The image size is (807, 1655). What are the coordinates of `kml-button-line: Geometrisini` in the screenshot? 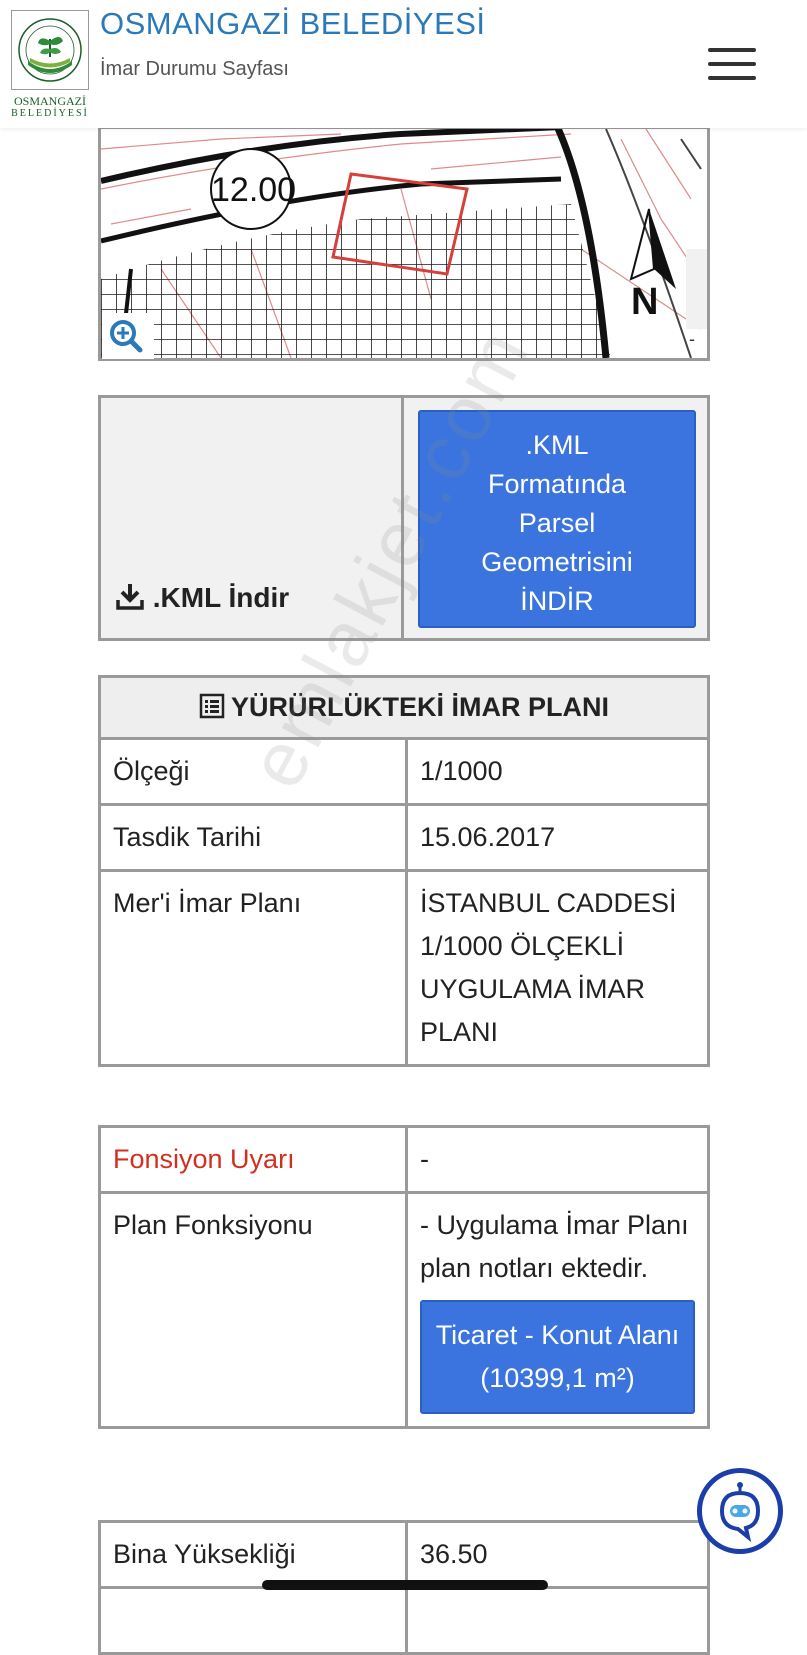 It's located at (557, 562).